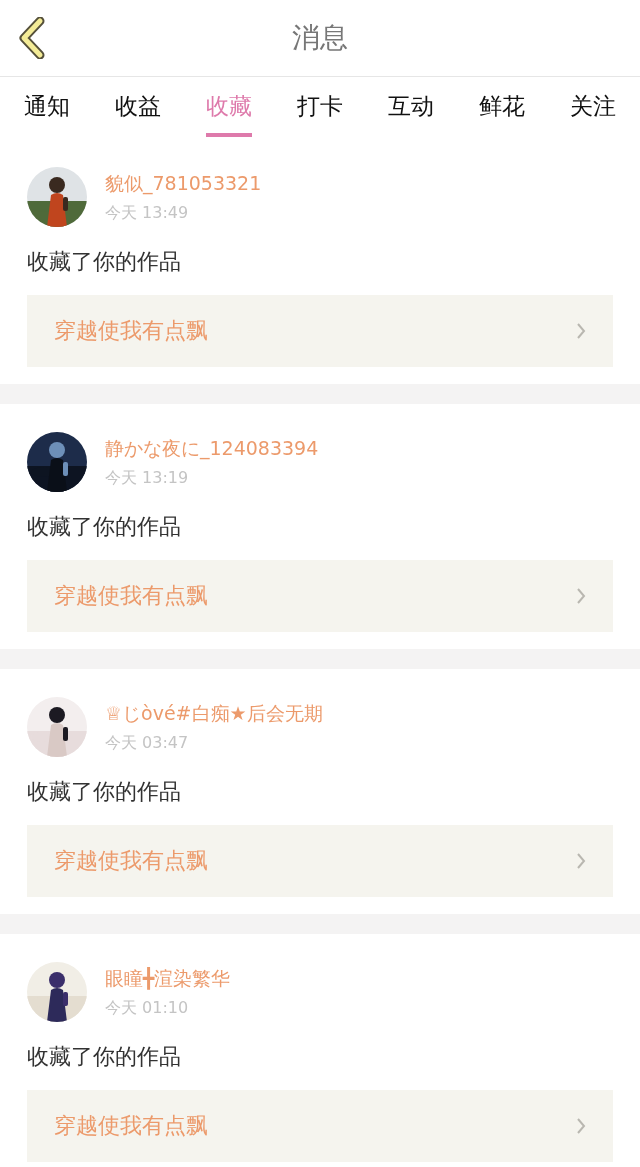 This screenshot has height=1167, width=640. What do you see at coordinates (320, 38) in the screenshot?
I see `page-title: 消息` at bounding box center [320, 38].